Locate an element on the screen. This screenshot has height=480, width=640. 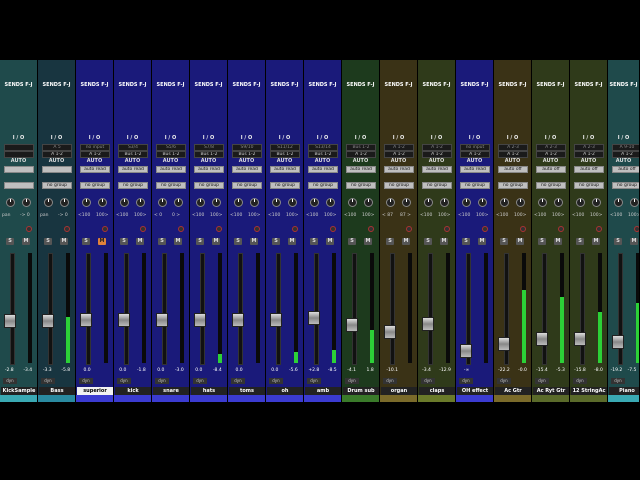
track-name: Drum sub is located at coordinates (361, 391).